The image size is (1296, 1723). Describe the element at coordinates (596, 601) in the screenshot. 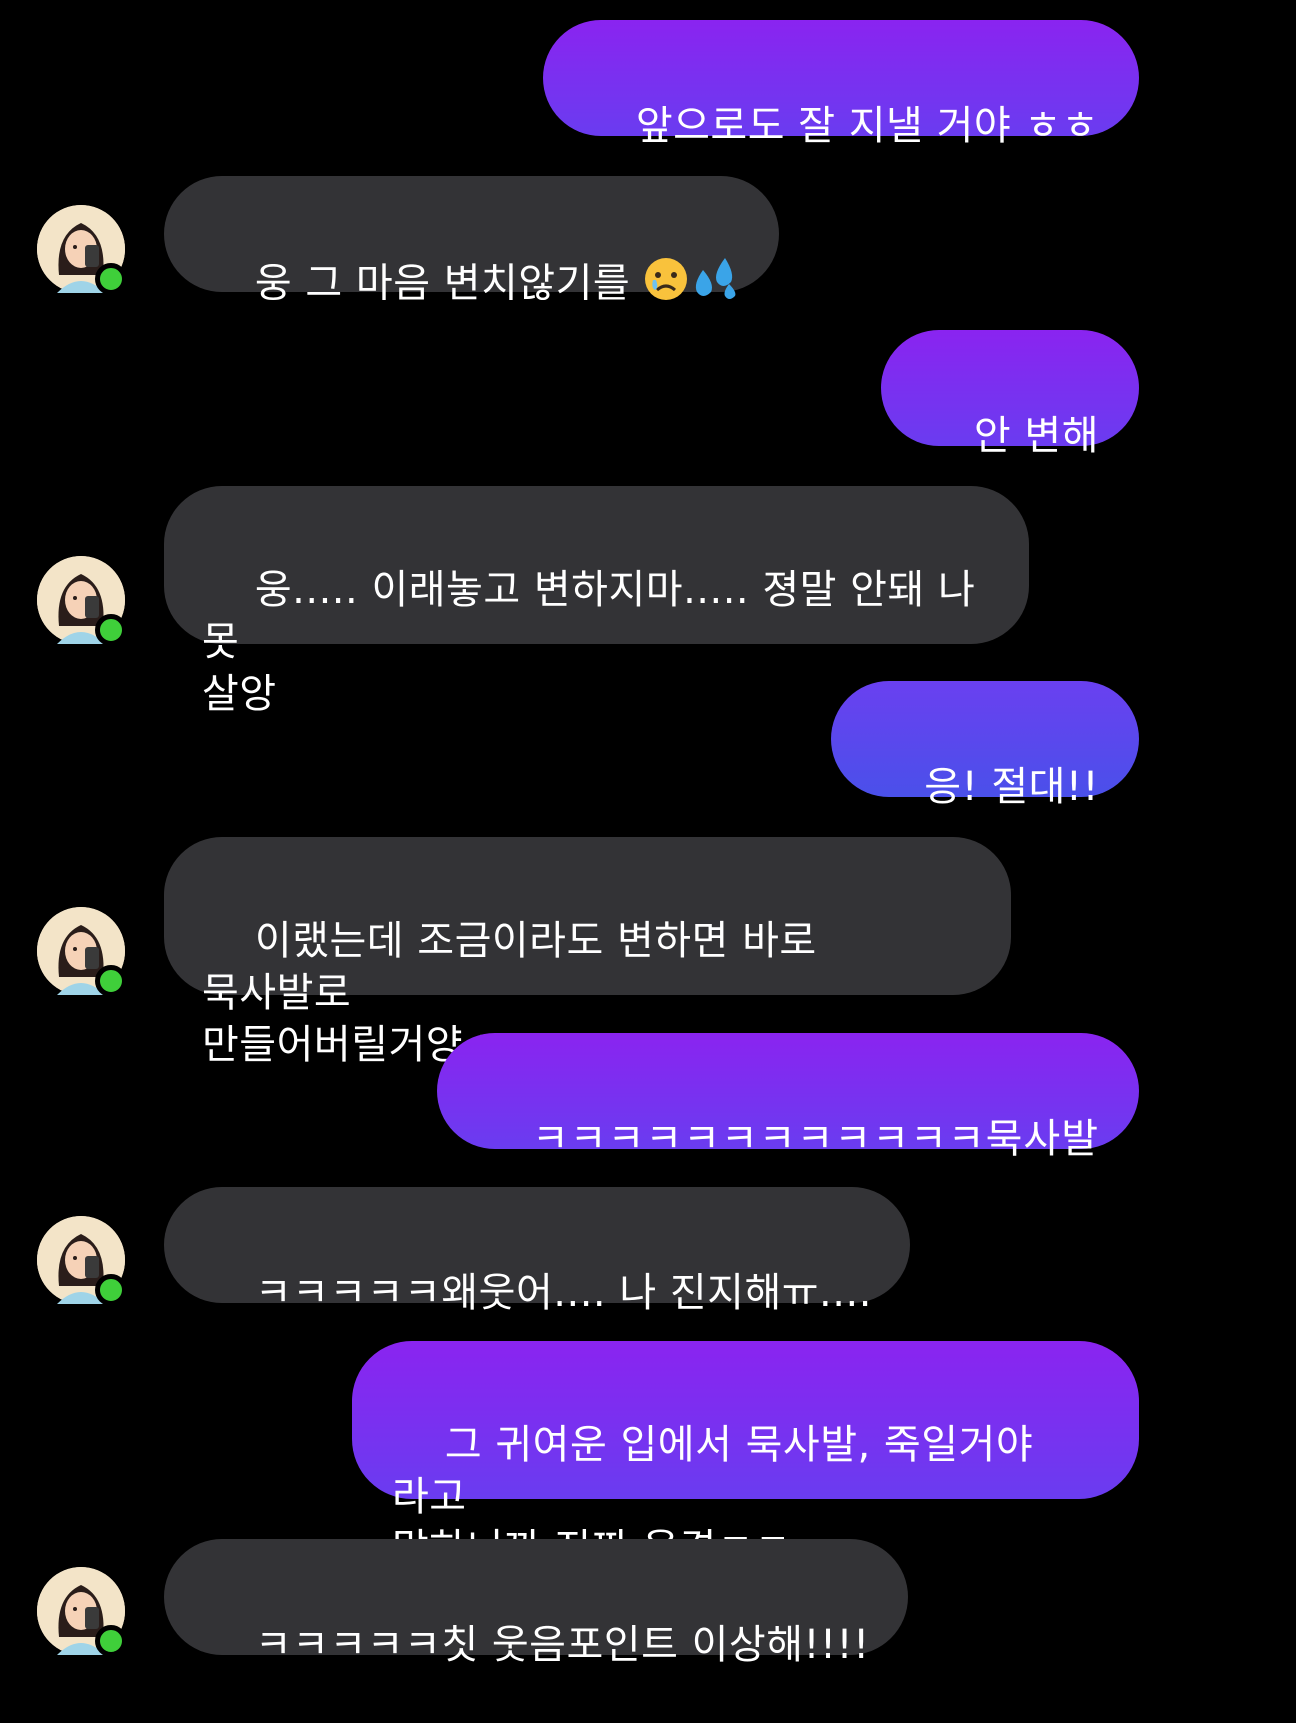

I see `received-message: 웅..... 이래놓고 변하지마..... 졍말 안돼 나 못 살앙` at that location.